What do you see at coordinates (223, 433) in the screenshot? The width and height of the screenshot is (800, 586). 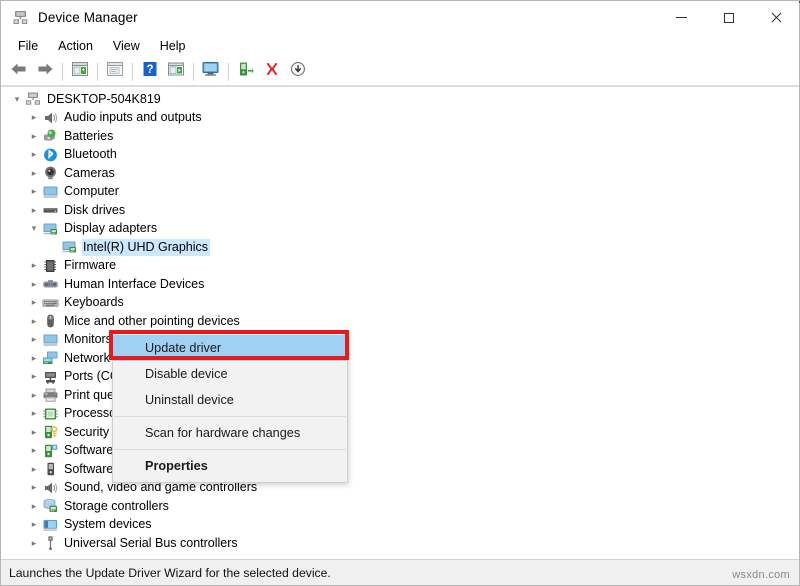 I see `context-menu-item-label: Scan for hardware changes` at bounding box center [223, 433].